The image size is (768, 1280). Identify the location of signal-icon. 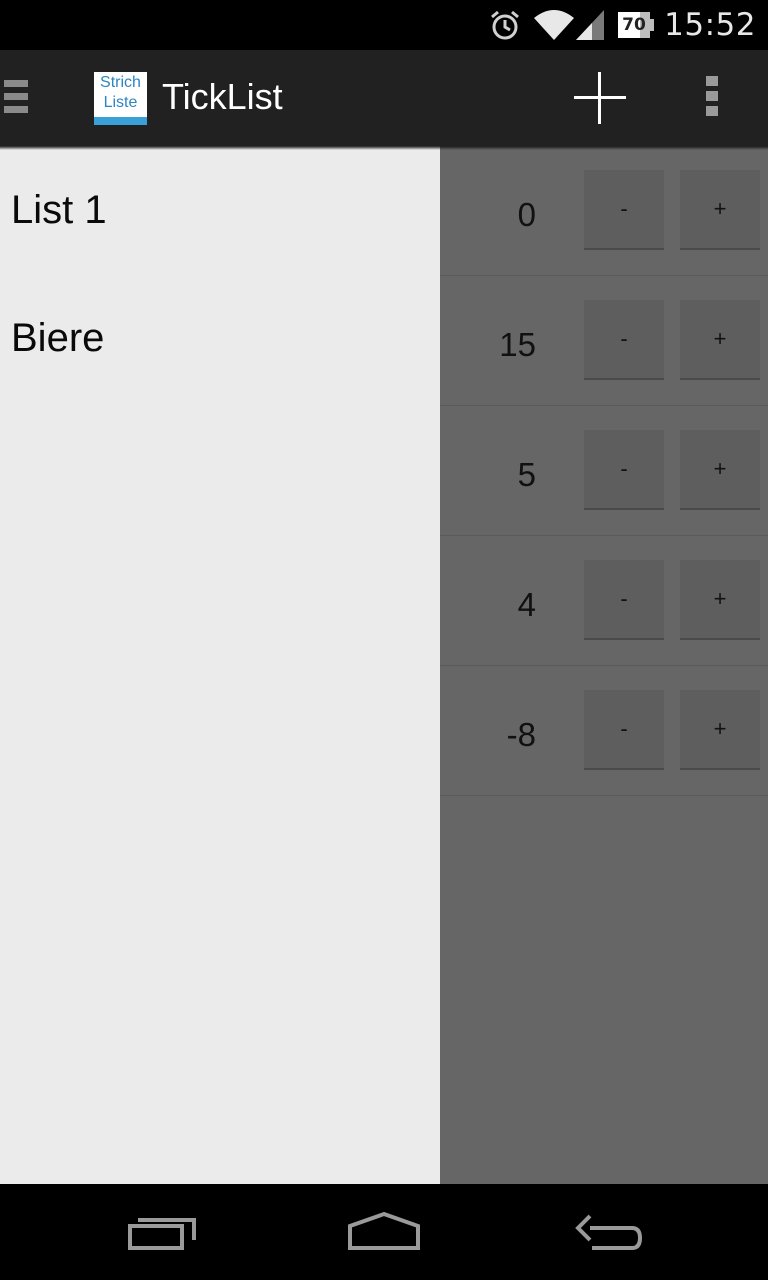
(590, 25).